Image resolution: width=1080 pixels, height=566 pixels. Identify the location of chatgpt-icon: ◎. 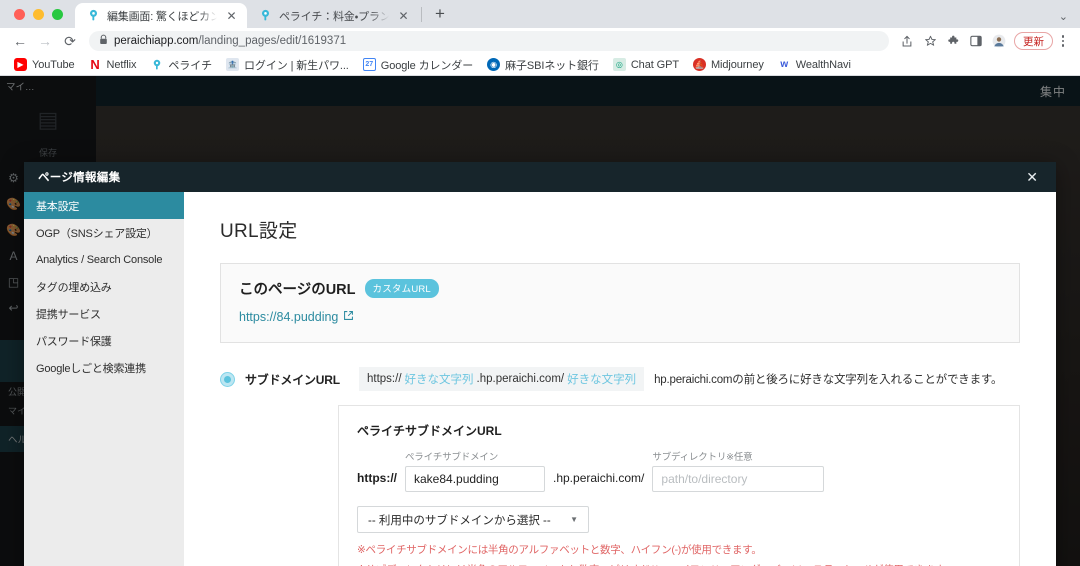
(619, 64).